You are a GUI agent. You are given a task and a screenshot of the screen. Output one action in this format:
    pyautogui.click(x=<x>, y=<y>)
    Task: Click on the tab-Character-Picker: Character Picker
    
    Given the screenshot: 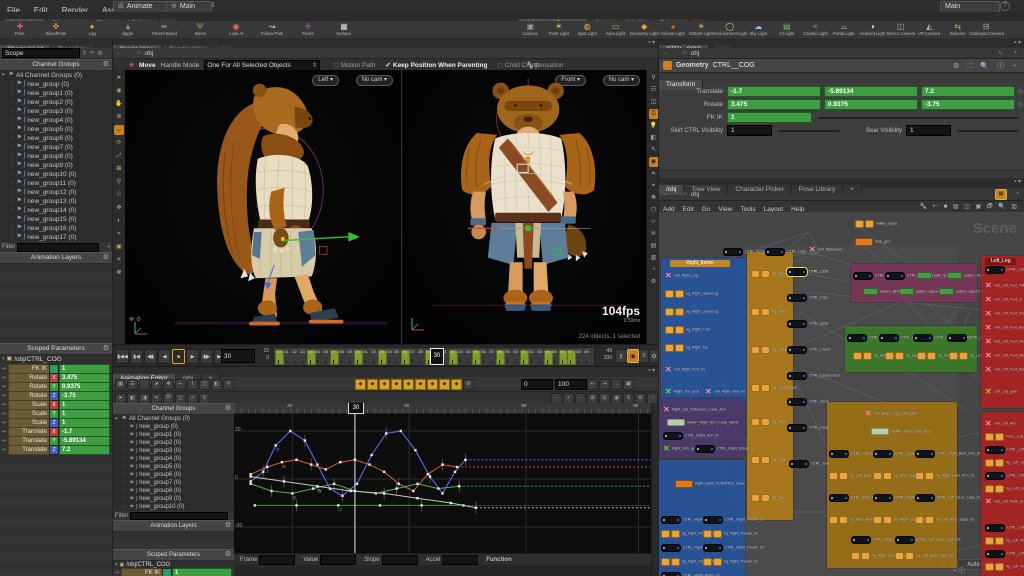 What is the action you would take?
    pyautogui.click(x=760, y=190)
    